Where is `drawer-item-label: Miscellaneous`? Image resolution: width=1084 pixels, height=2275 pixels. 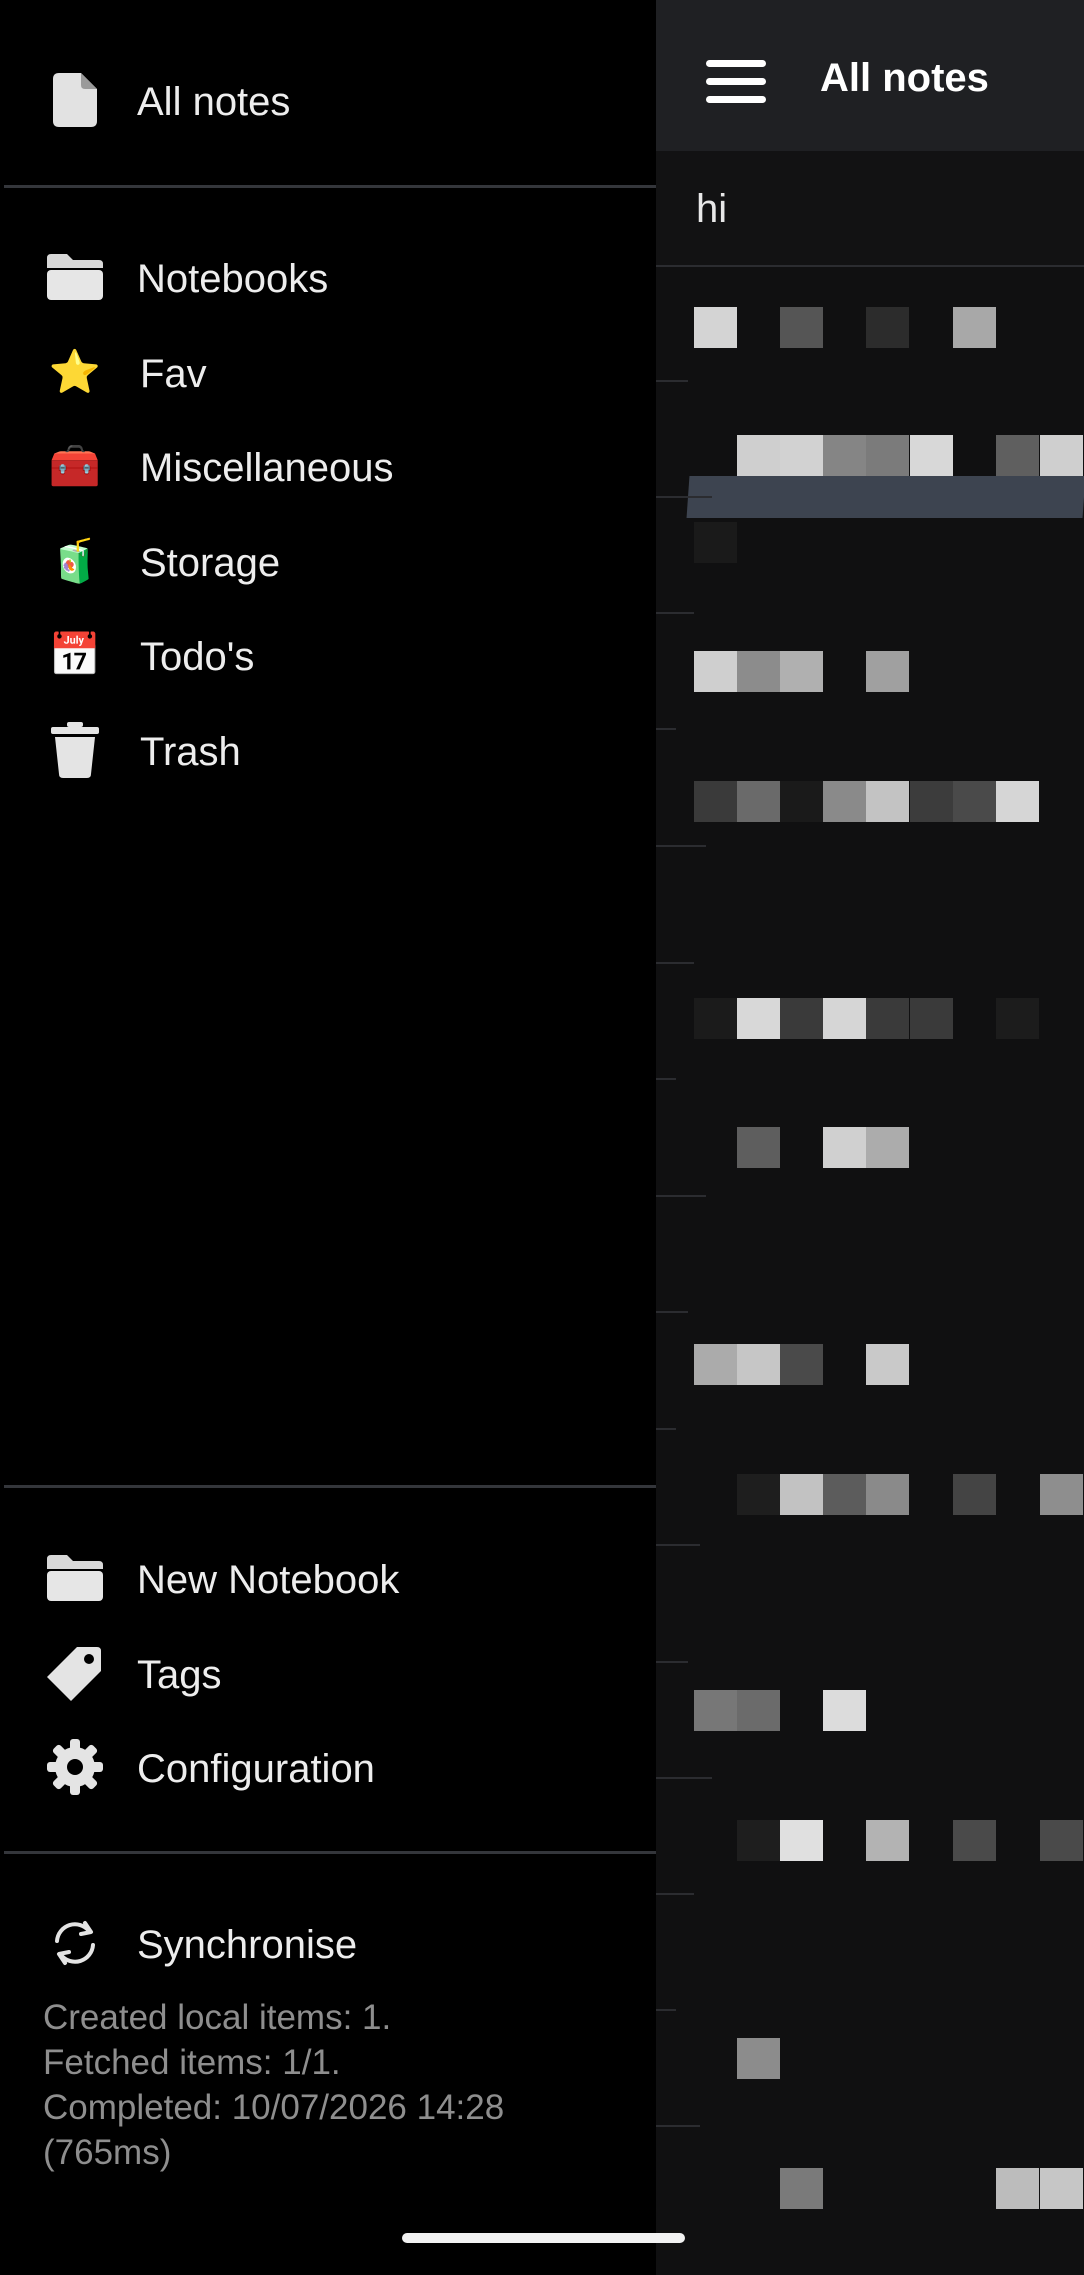 drawer-item-label: Miscellaneous is located at coordinates (267, 468).